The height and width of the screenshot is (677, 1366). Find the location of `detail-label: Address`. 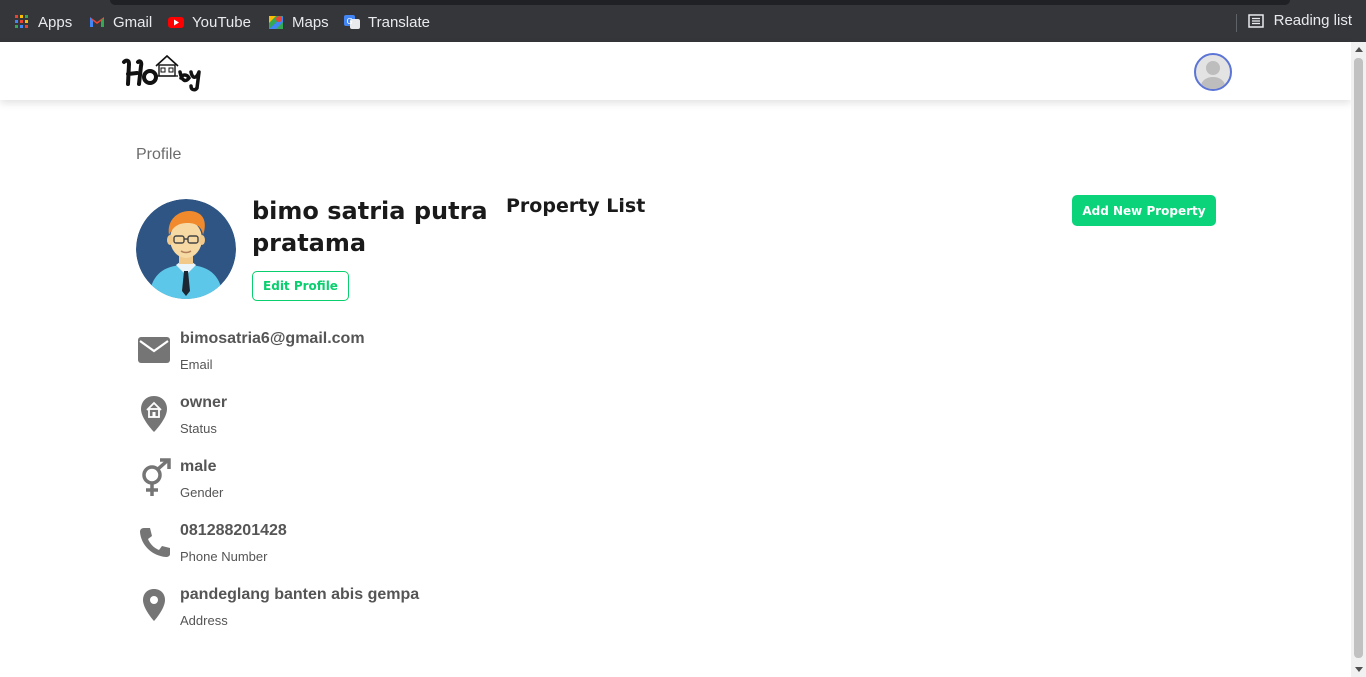

detail-label: Address is located at coordinates (204, 620).